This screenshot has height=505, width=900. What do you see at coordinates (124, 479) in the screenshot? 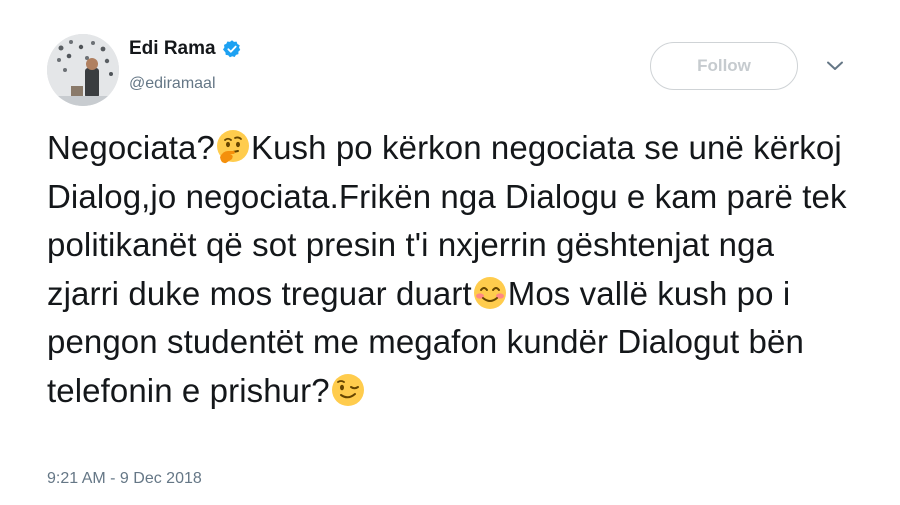
I see `tweet-timestamp: 9:21 AM - 9 Dec 2018` at bounding box center [124, 479].